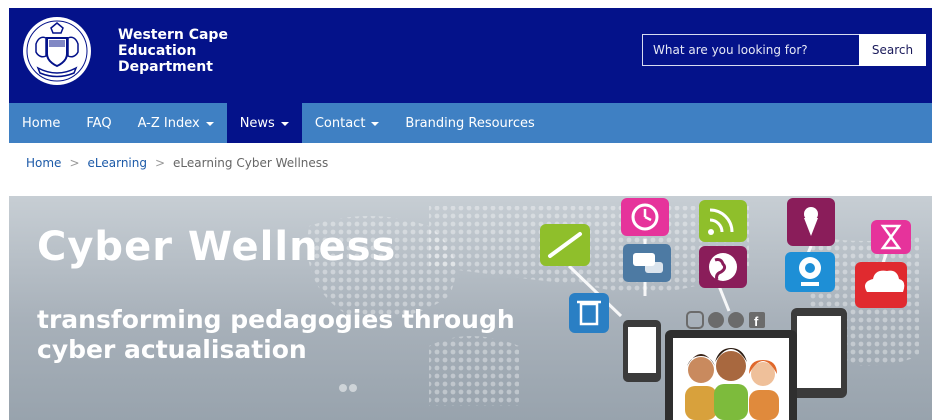 The image size is (932, 420). What do you see at coordinates (695, 320) in the screenshot?
I see `instagram-icon` at bounding box center [695, 320].